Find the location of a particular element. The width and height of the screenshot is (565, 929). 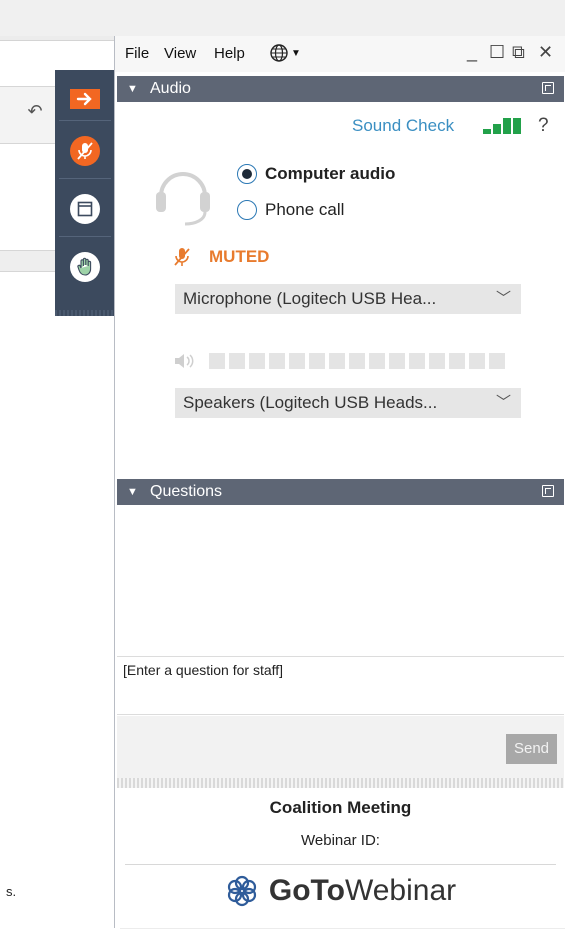

arrow-right-icon is located at coordinates (85, 99).